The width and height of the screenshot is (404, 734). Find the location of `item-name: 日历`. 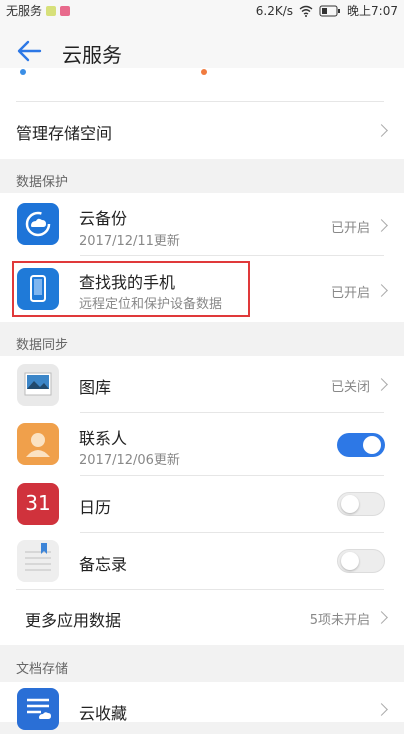

item-name: 日历 is located at coordinates (95, 507).